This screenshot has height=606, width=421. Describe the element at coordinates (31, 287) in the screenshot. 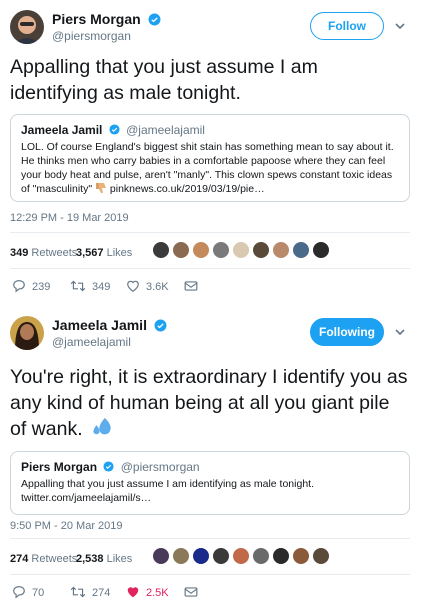

I see `reply-button: 239` at that location.